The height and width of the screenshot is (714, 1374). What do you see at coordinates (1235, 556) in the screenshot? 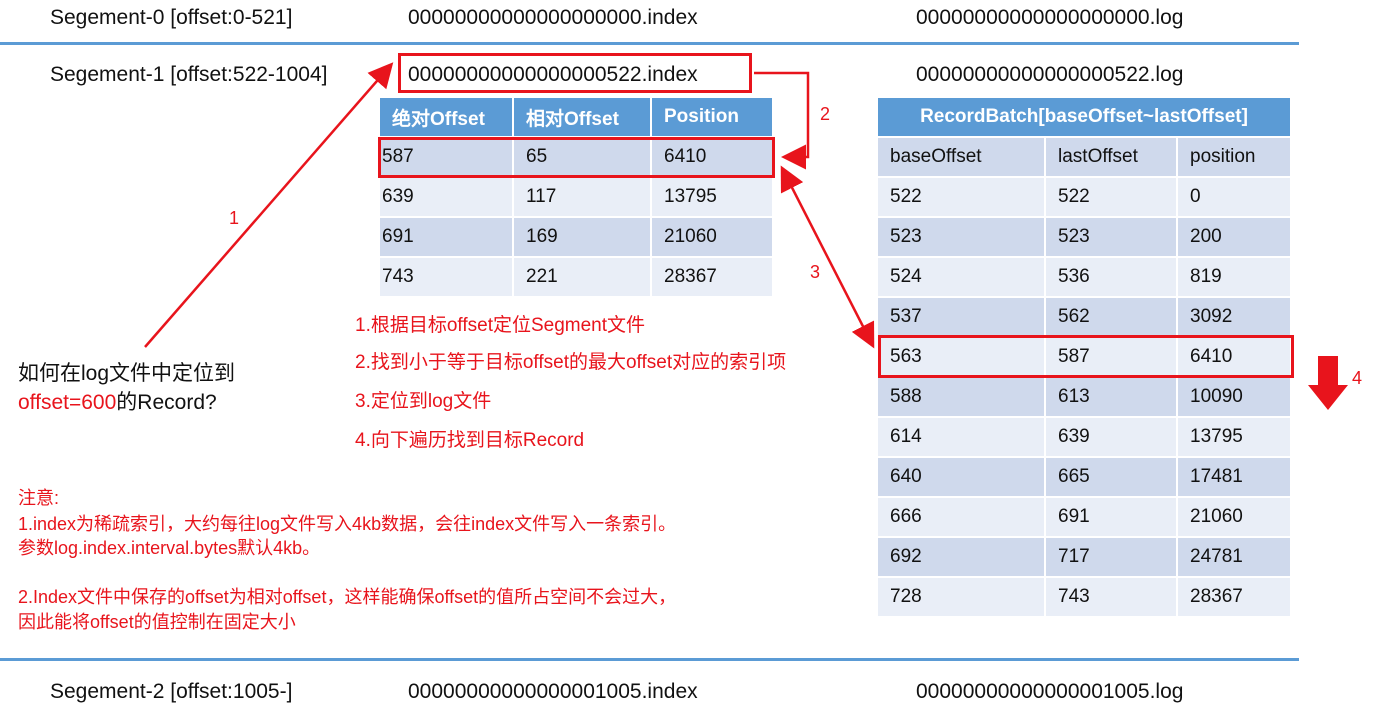
I see `table-cell: 24781` at bounding box center [1235, 556].